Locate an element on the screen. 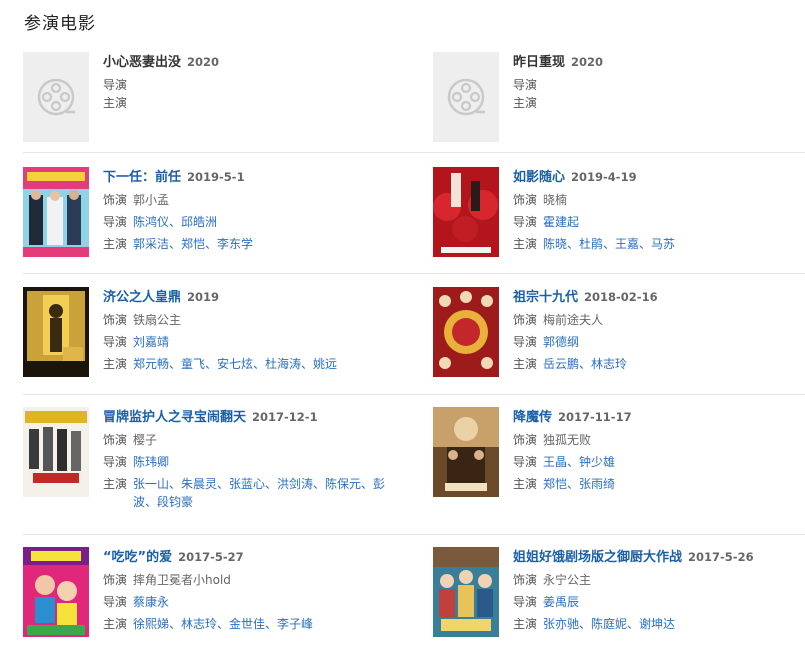 This screenshot has width=805, height=645. film-reel-icon is located at coordinates (56, 97).